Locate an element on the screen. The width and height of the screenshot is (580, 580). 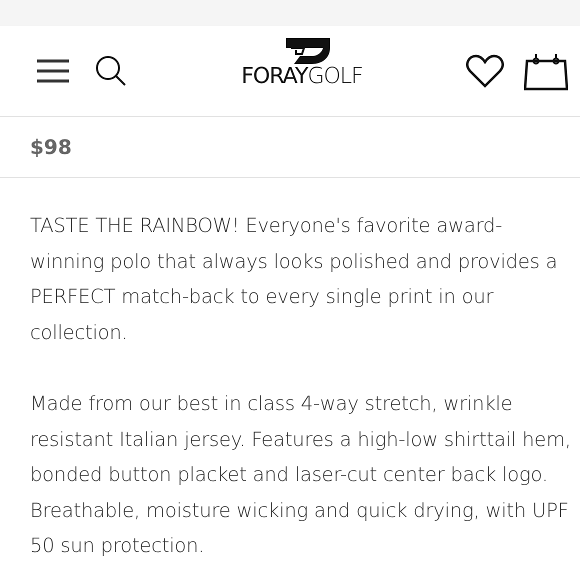
price: $98 is located at coordinates (290, 147).